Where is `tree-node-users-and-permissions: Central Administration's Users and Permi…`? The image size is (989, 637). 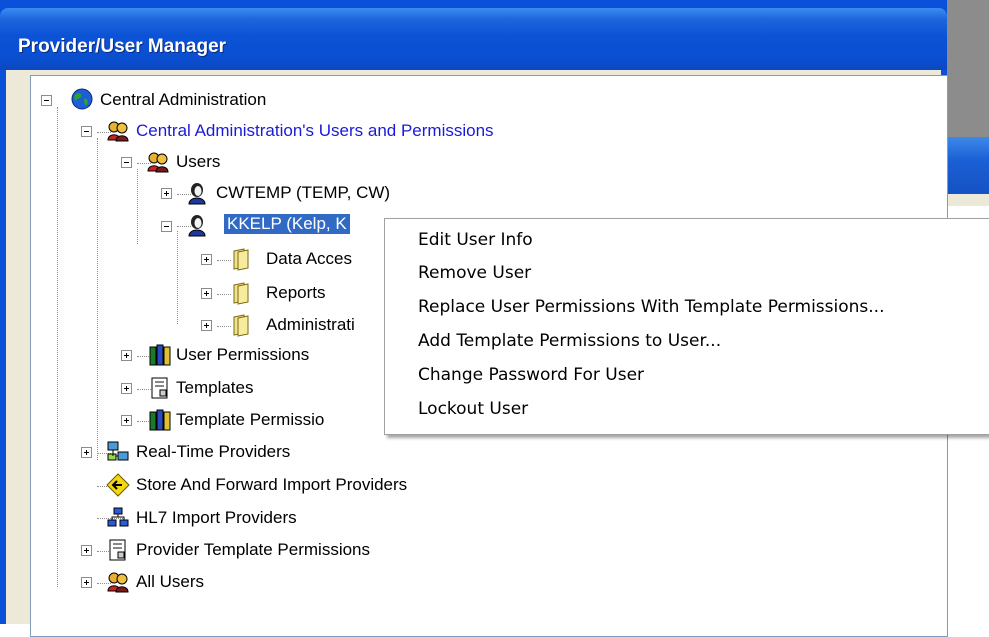
tree-node-users-and-permissions: Central Administration's Users and Permi… is located at coordinates (315, 131).